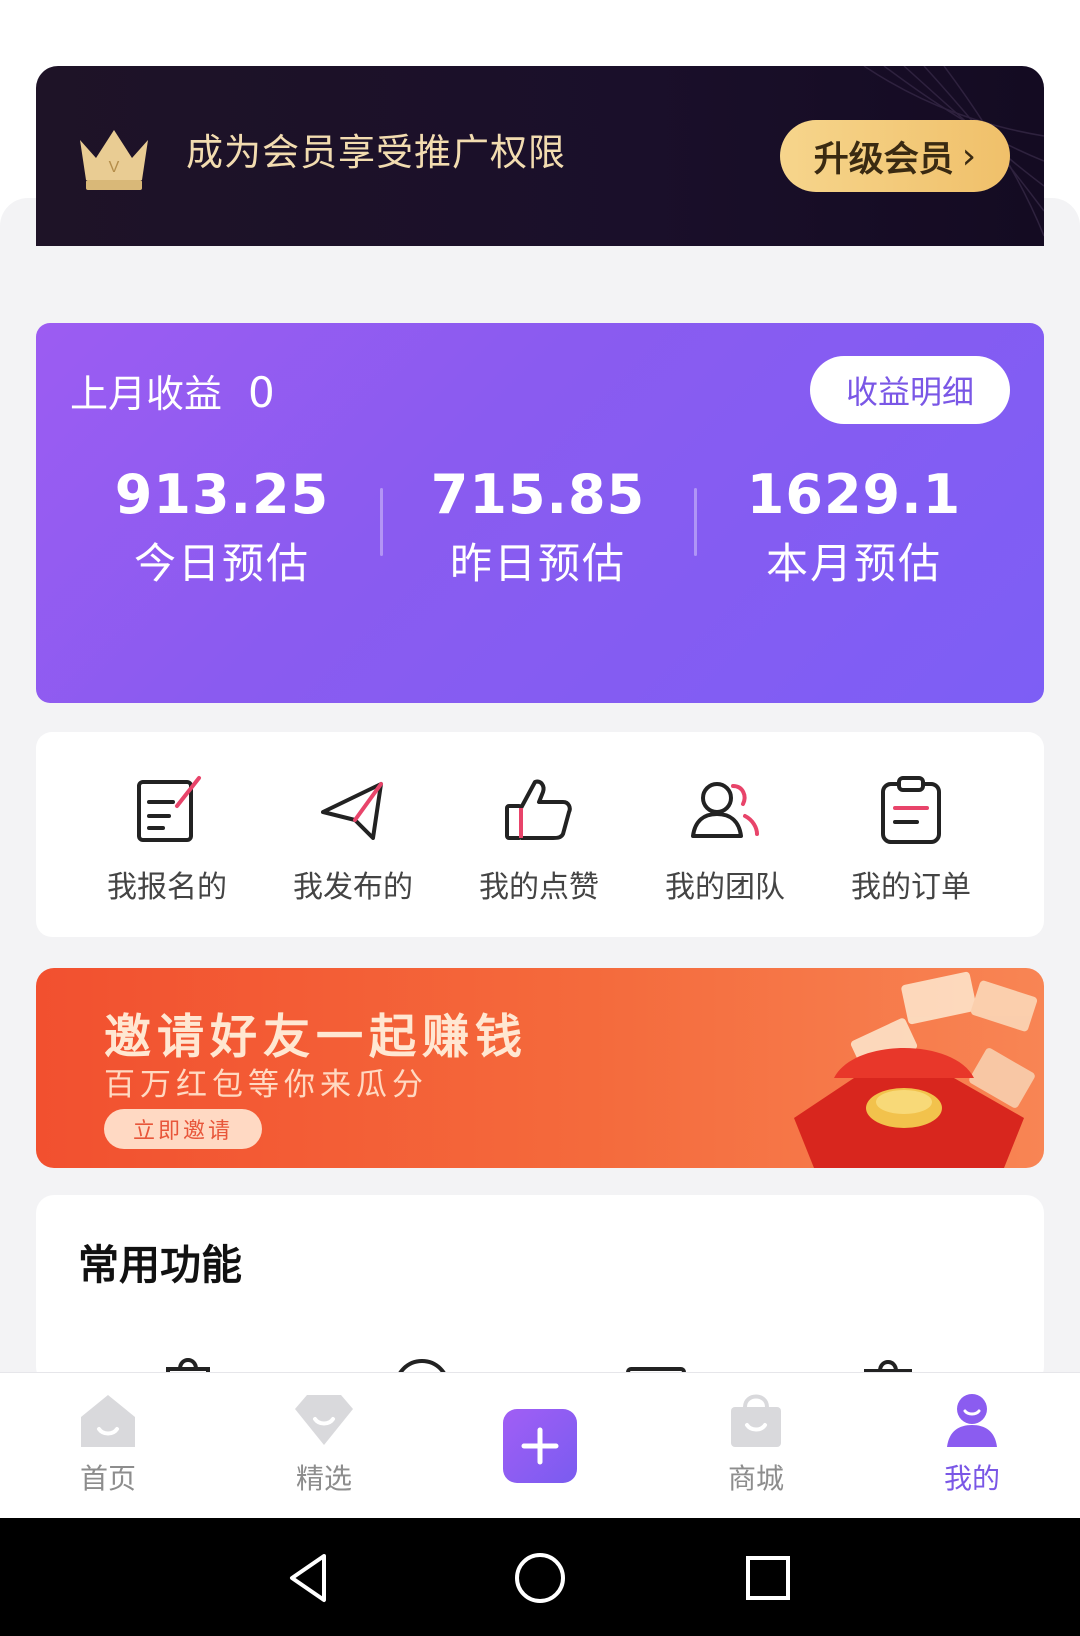 The image size is (1080, 1636). I want to click on stat-month: 1629.1 本月预估, so click(854, 527).